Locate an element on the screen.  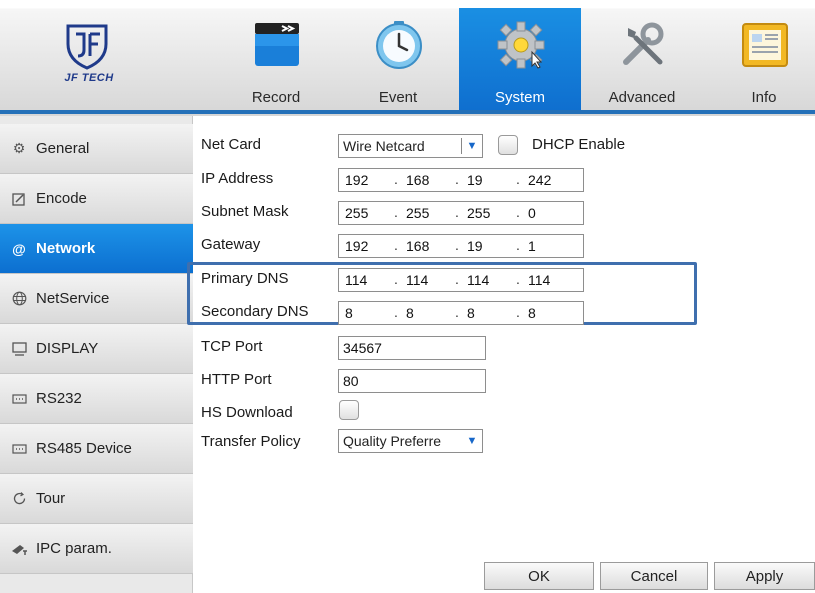
secondary-dns-label: Secondary DNS is located at coordinates (255, 311).